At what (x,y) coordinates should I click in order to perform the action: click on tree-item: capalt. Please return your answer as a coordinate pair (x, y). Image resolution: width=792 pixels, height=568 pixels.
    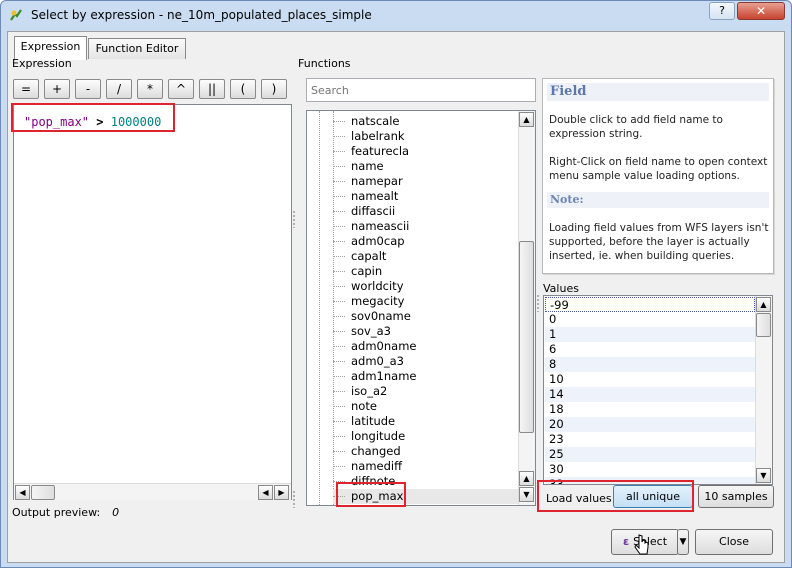
    Looking at the image, I should click on (359, 256).